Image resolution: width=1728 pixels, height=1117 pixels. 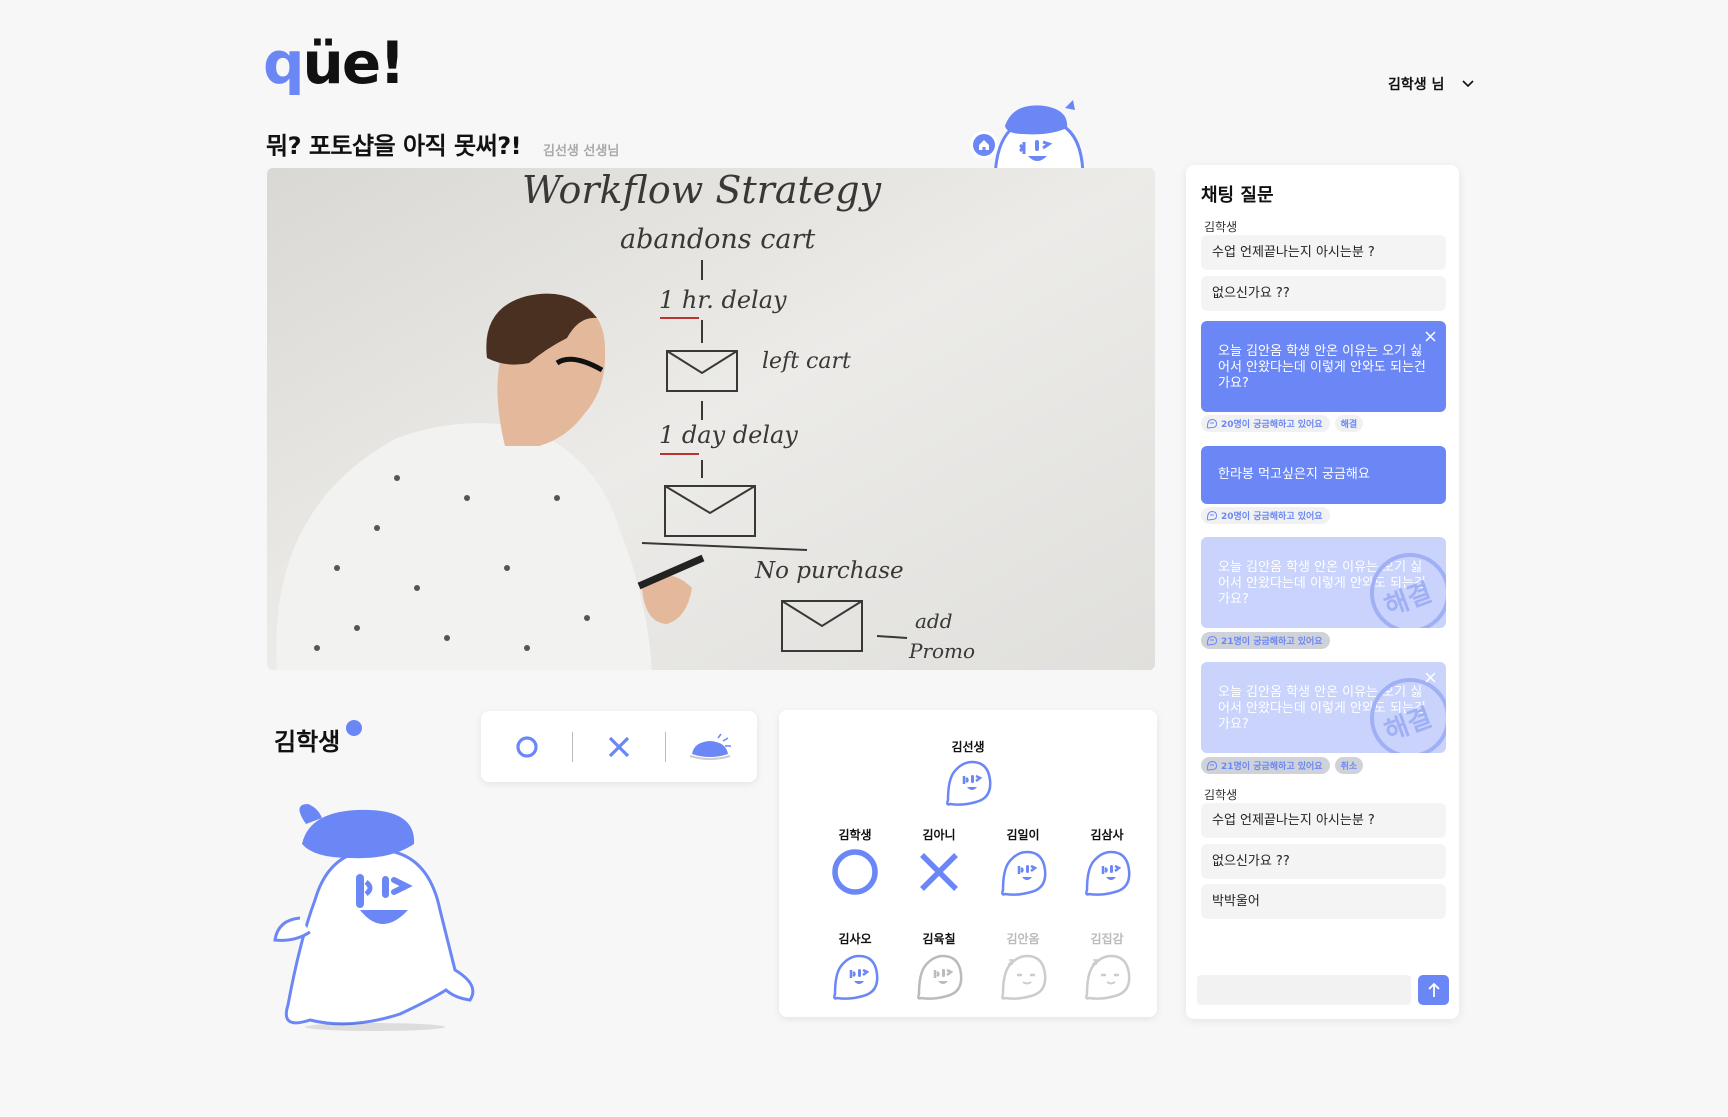 I want to click on logo-q: q, so click(x=284, y=63).